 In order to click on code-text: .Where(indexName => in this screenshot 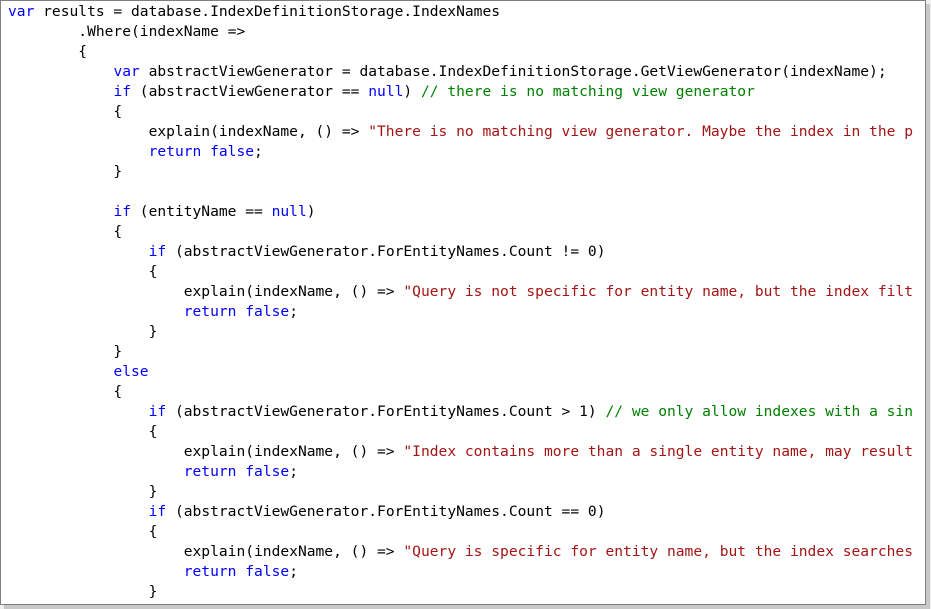, I will do `click(127, 31)`.